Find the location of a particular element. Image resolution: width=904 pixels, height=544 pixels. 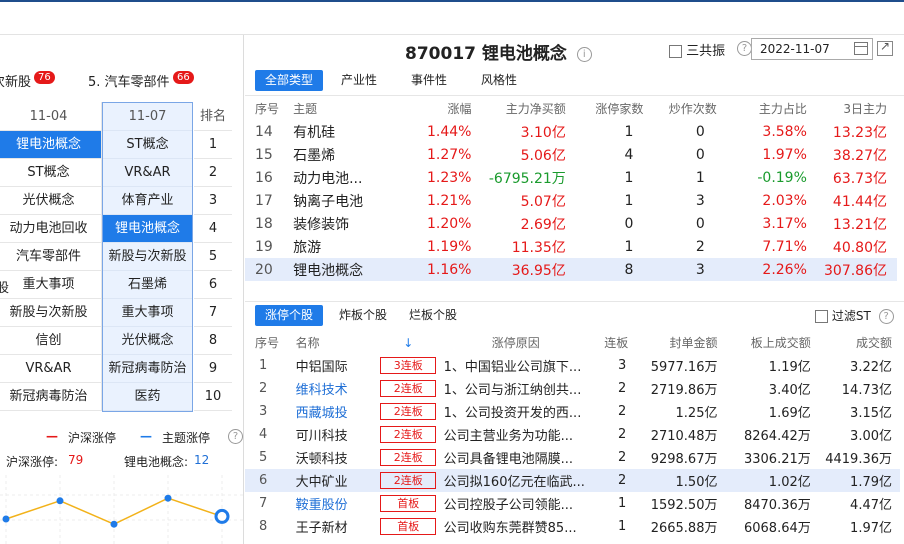

stock-name: 沃顿科技 is located at coordinates (335, 457).